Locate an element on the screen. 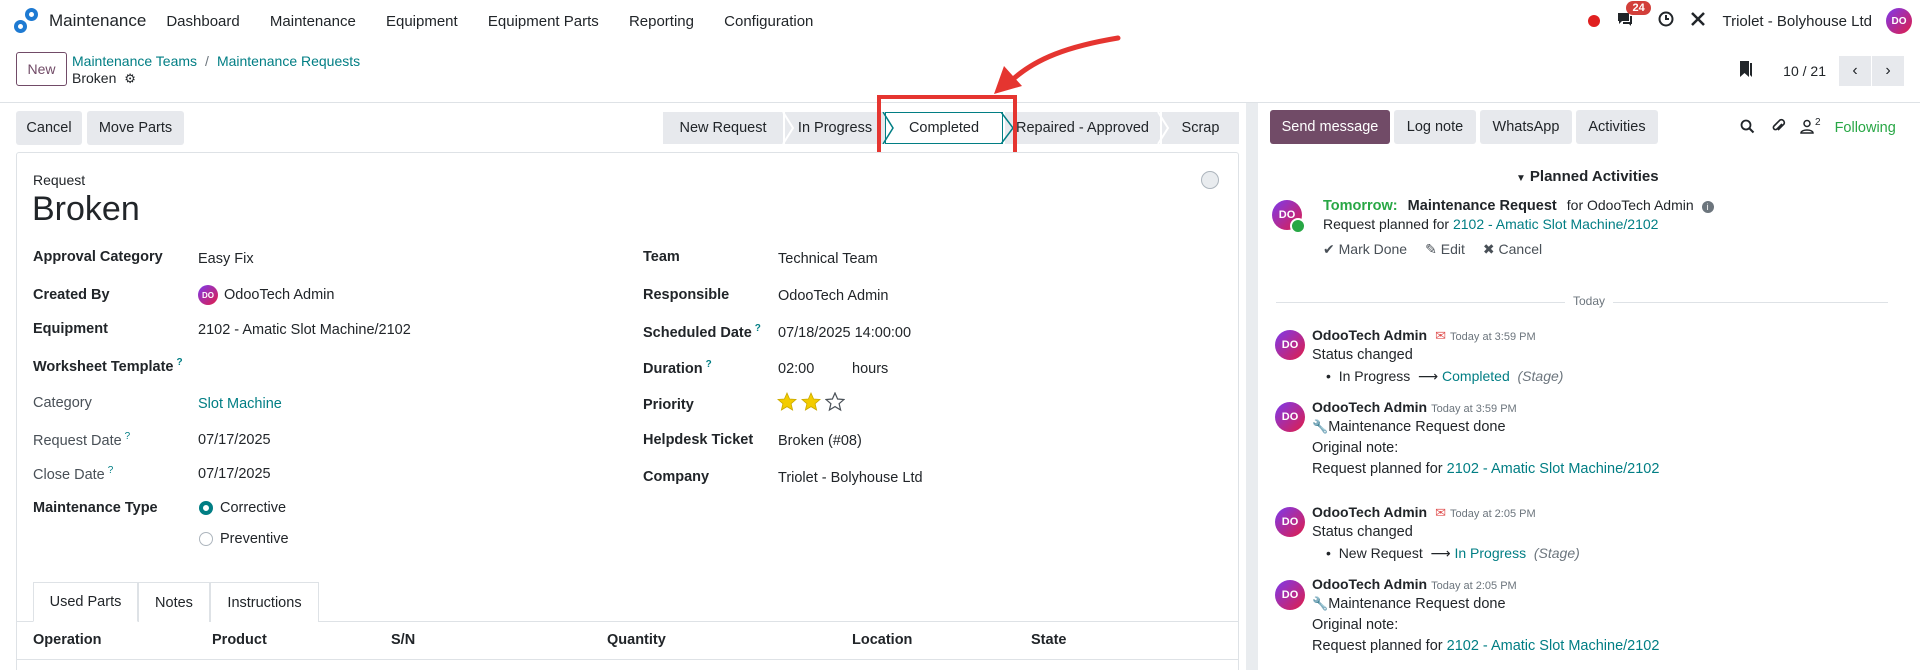 The height and width of the screenshot is (670, 1920). whatsapp-button: WhatsApp is located at coordinates (1526, 127).